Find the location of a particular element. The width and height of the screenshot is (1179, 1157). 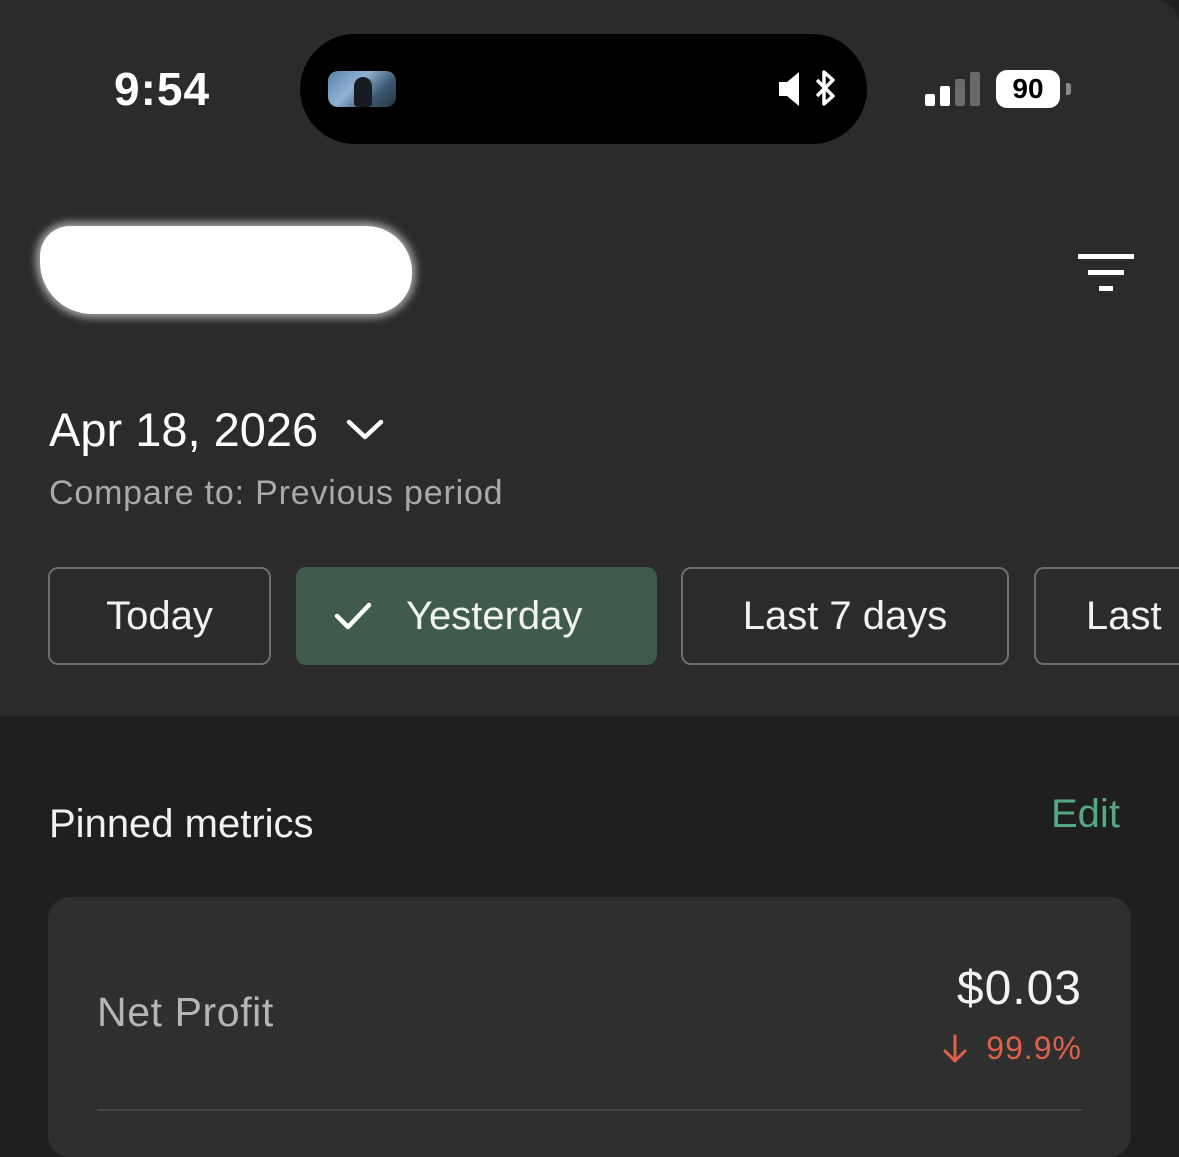

chip-label: Today is located at coordinates (159, 615).